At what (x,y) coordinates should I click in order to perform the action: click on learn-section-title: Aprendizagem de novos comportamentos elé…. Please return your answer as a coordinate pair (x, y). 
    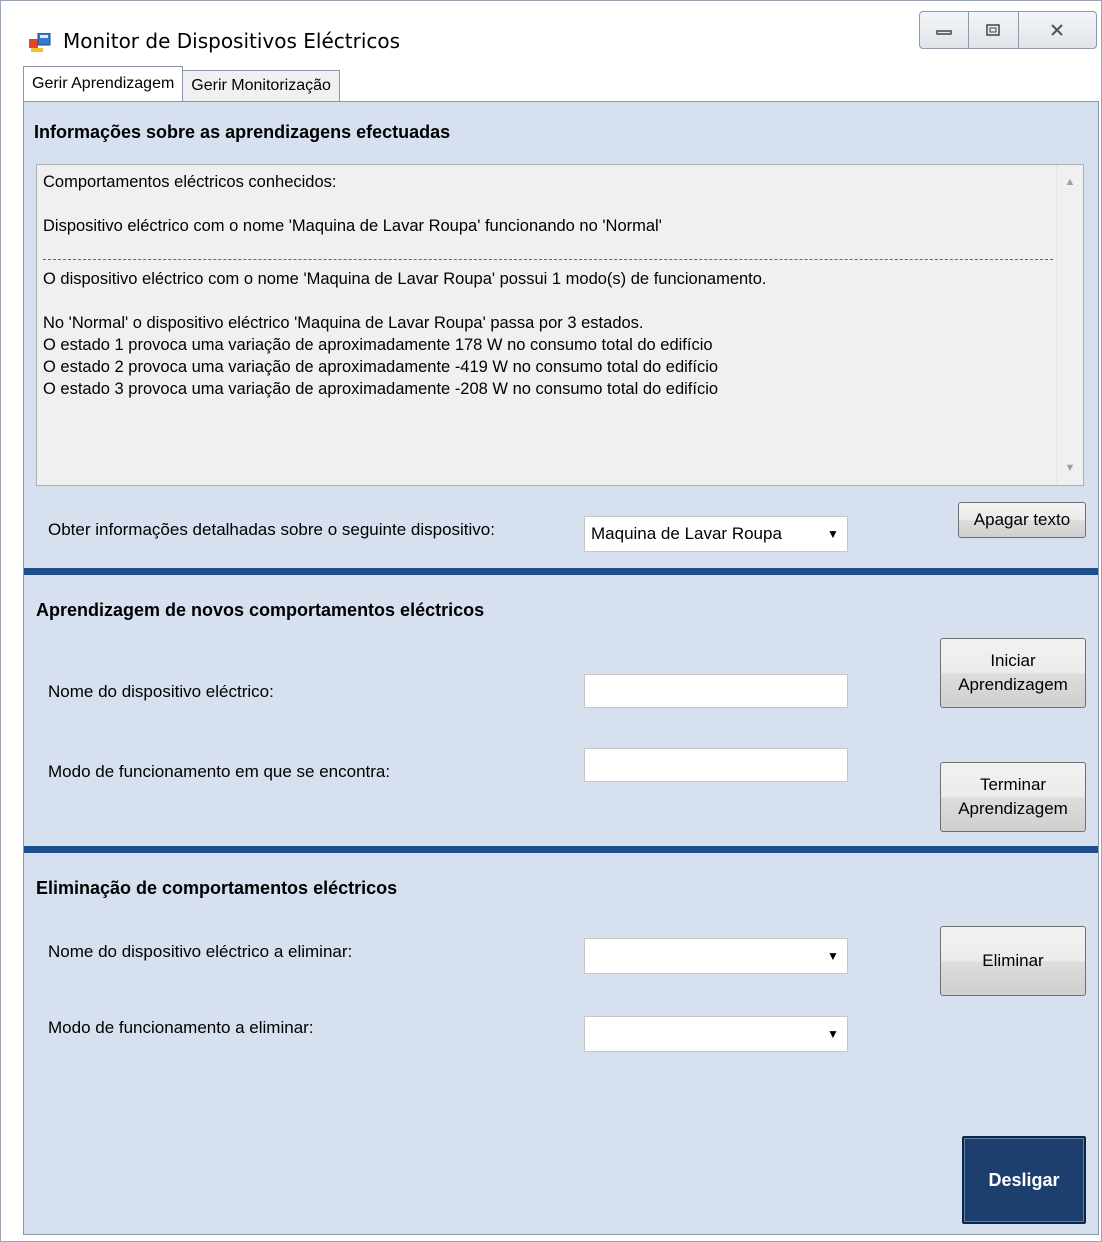
    Looking at the image, I should click on (260, 610).